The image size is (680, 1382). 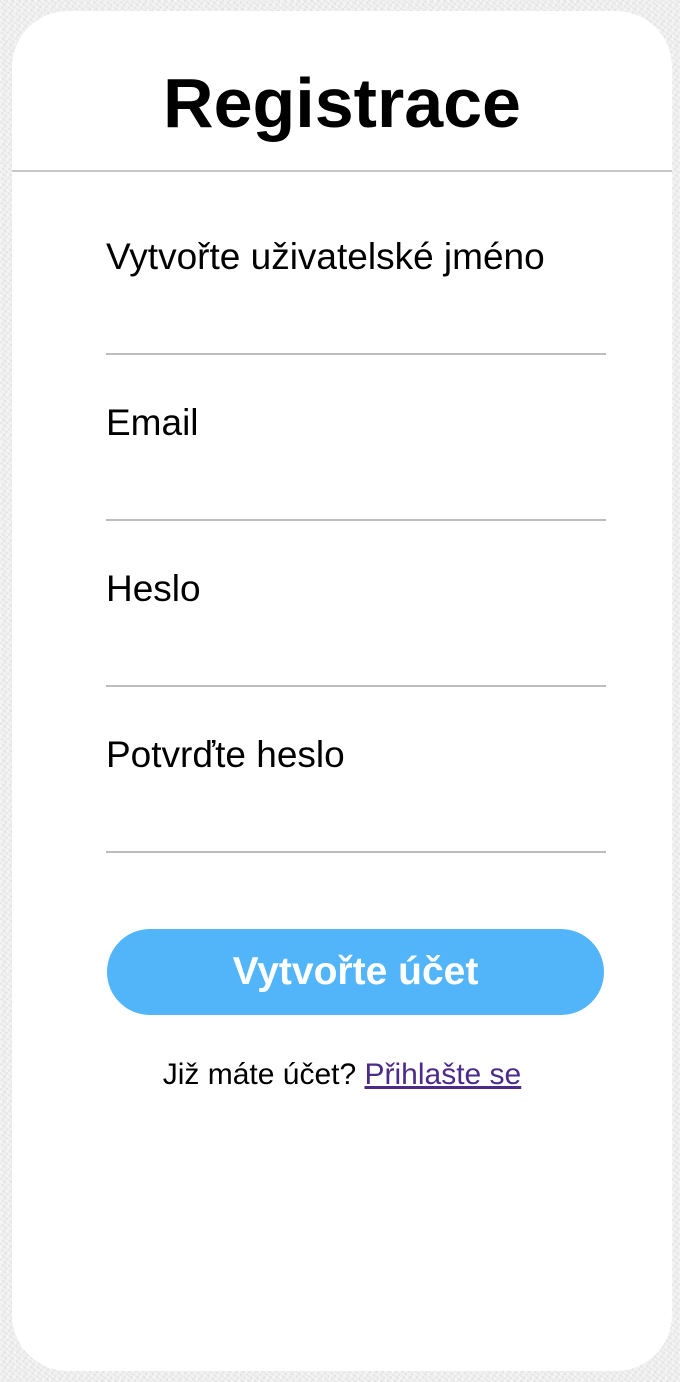 I want to click on create-account-button: Vytvořte účet, so click(x=355, y=972).